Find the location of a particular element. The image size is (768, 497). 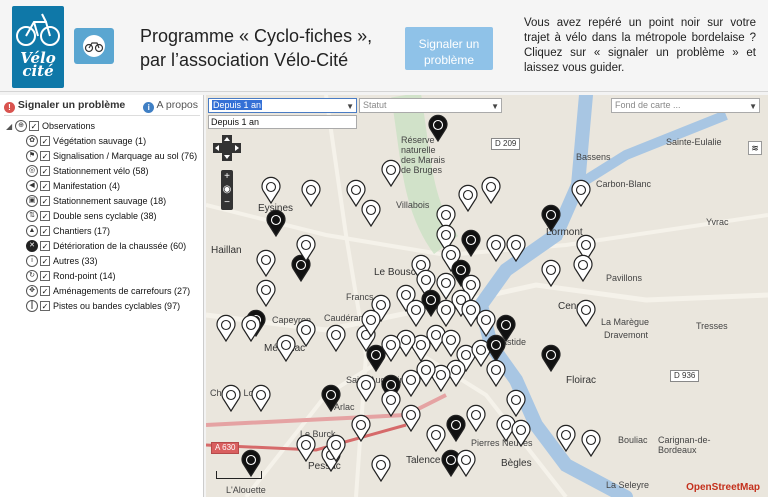

tree-item: ║ ✓ Pistes ou bandes cyclables (97) is located at coordinates (111, 305).